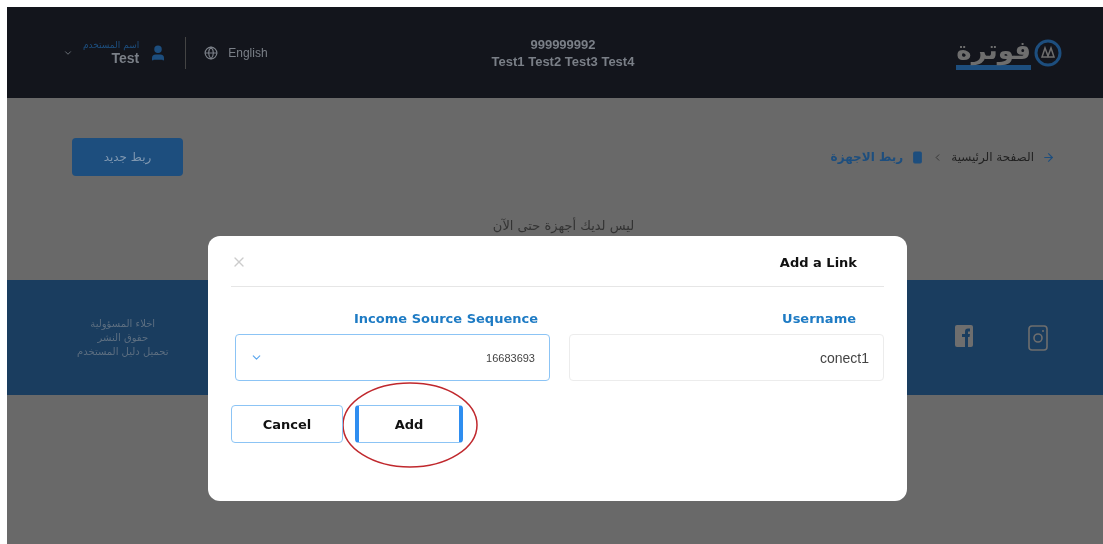  What do you see at coordinates (918, 157) in the screenshot?
I see `devices-icon` at bounding box center [918, 157].